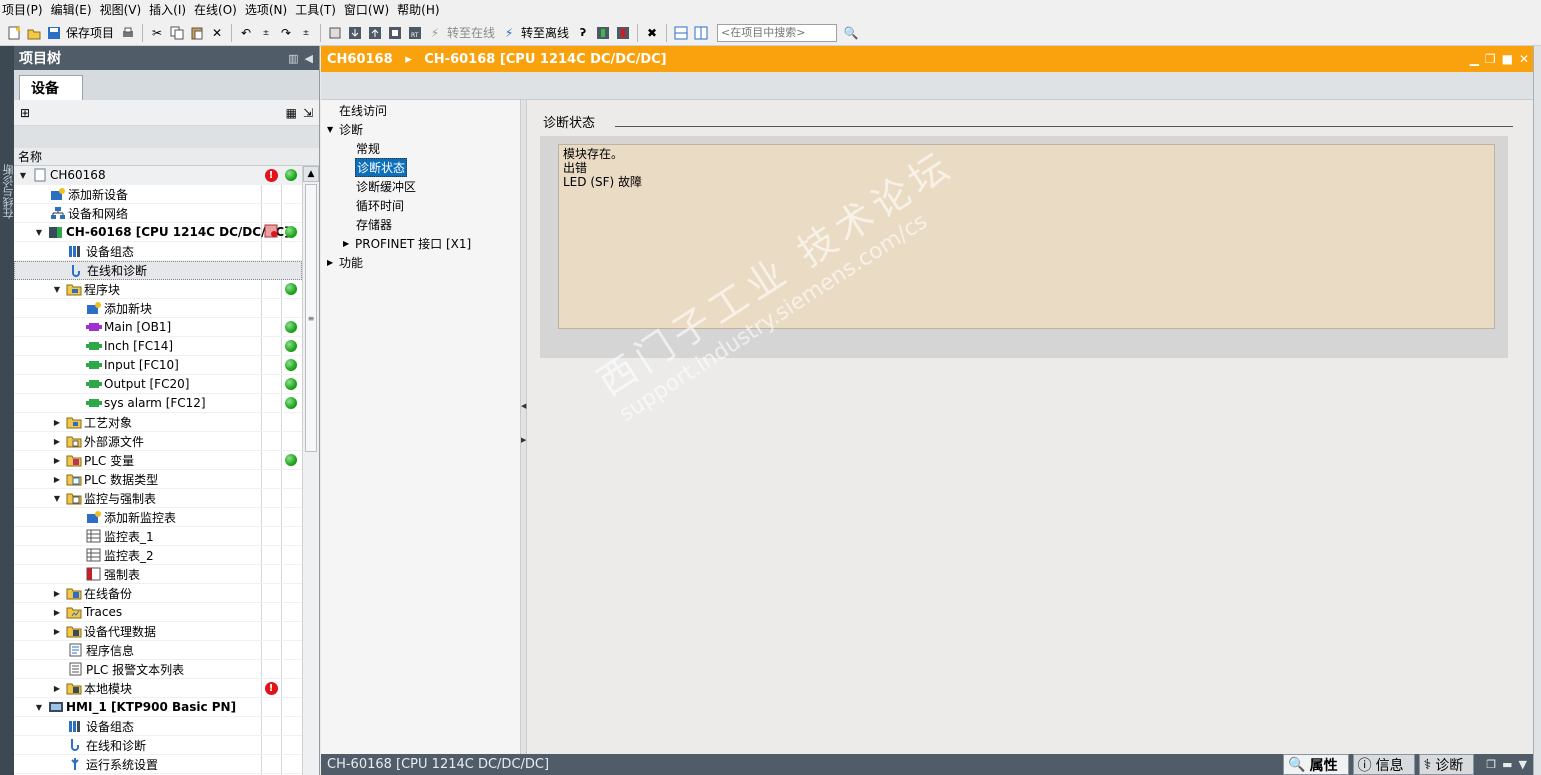 This screenshot has width=1541, height=775. Describe the element at coordinates (386, 186) in the screenshot. I see `nav-diagnostic-buffer: 诊断缓冲区` at that location.